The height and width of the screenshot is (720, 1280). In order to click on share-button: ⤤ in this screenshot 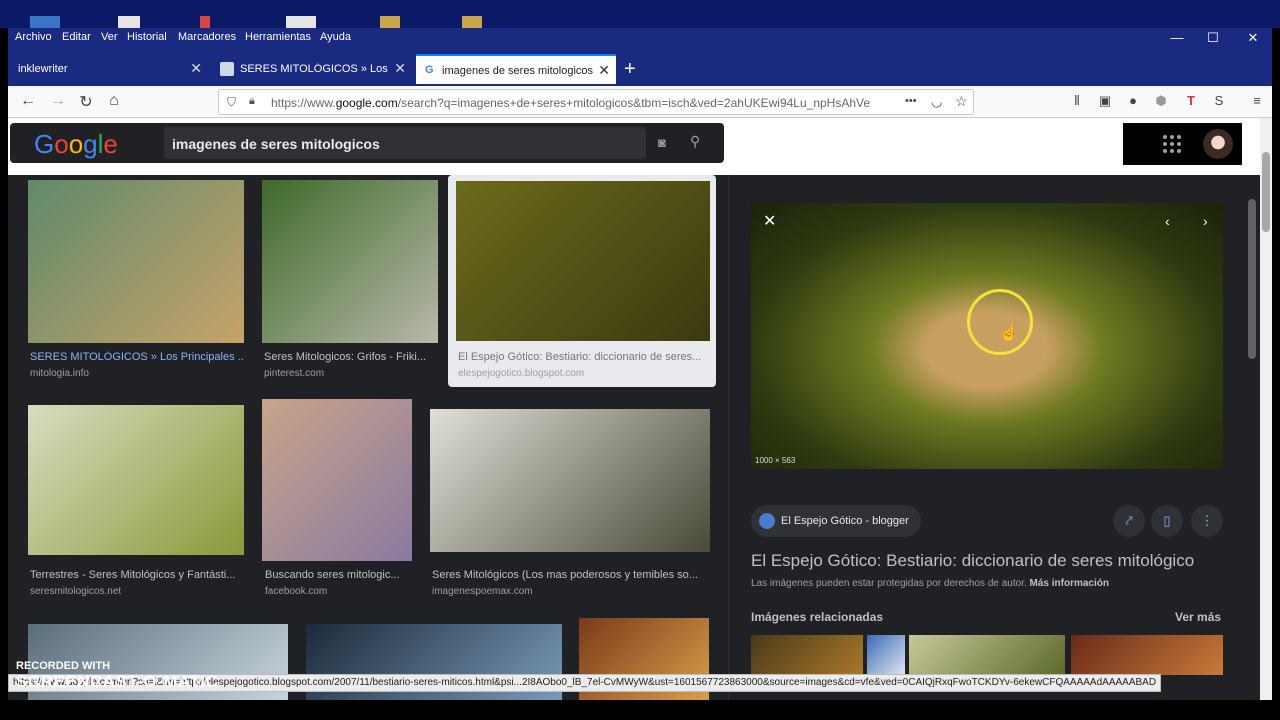, I will do `click(1129, 521)`.